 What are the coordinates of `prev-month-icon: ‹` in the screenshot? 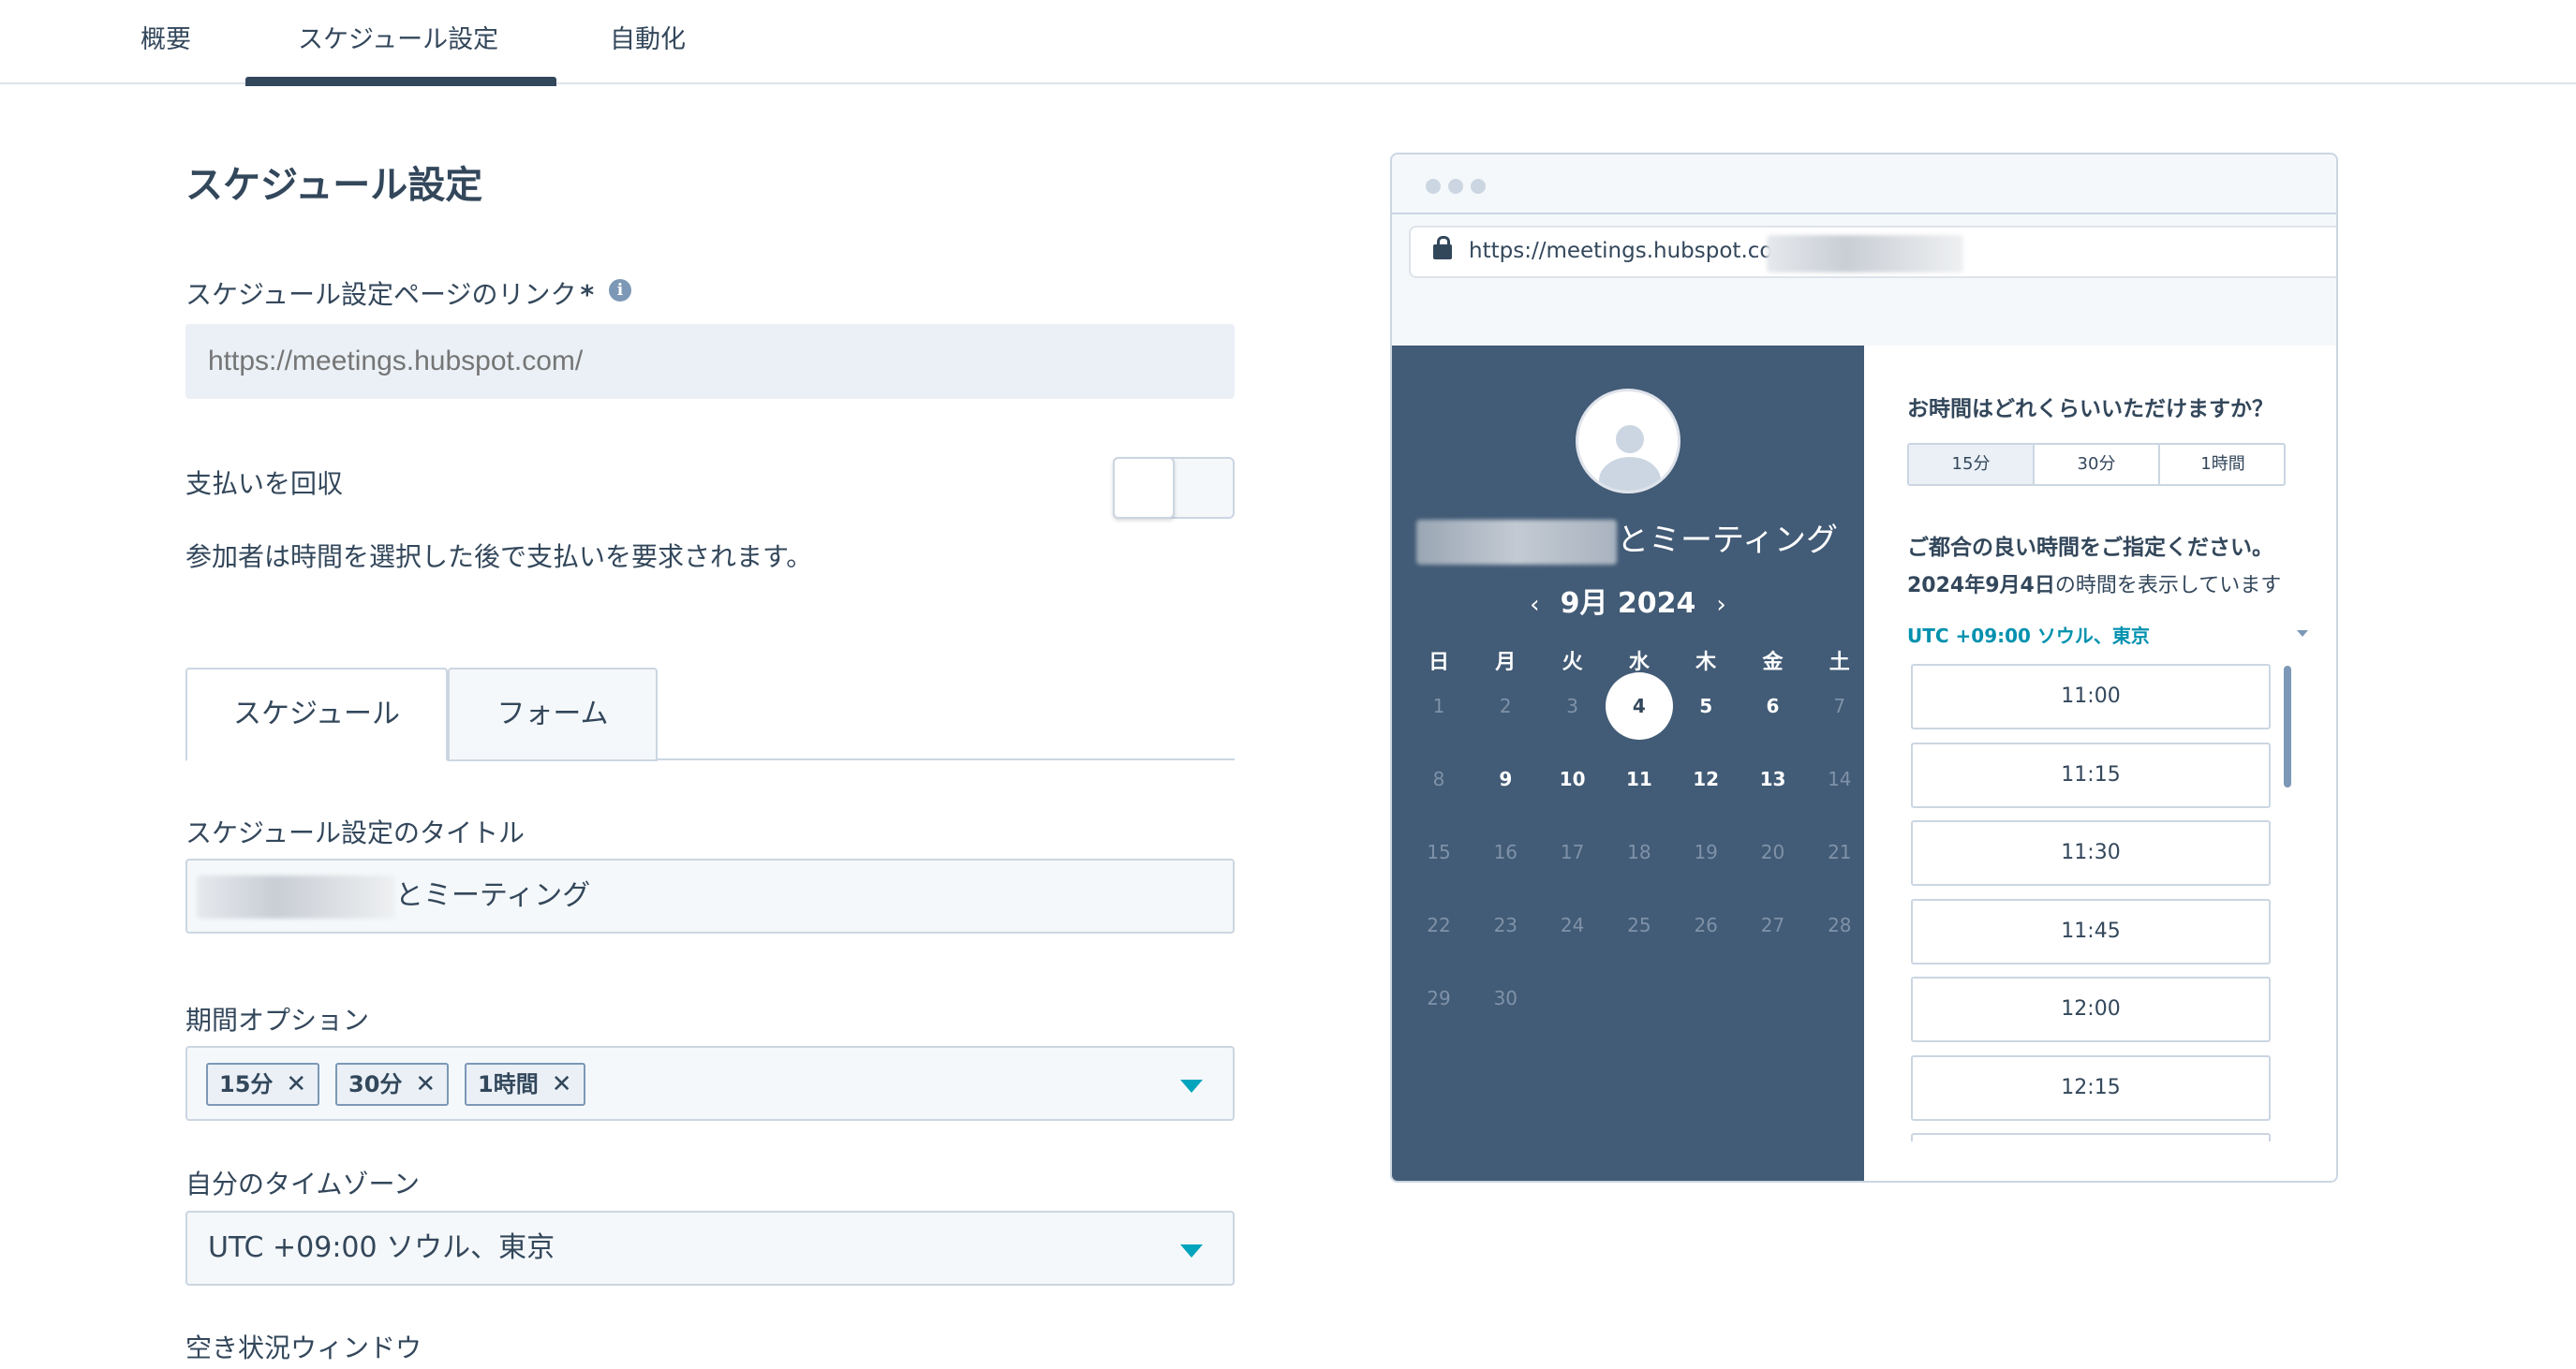 It's located at (1534, 605).